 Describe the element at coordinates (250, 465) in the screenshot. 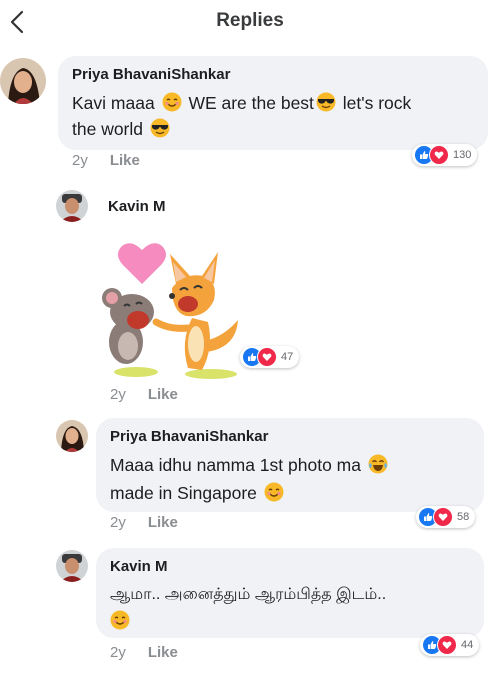

I see `comment-text: Maaa idhu namma 1st photo ma` at that location.